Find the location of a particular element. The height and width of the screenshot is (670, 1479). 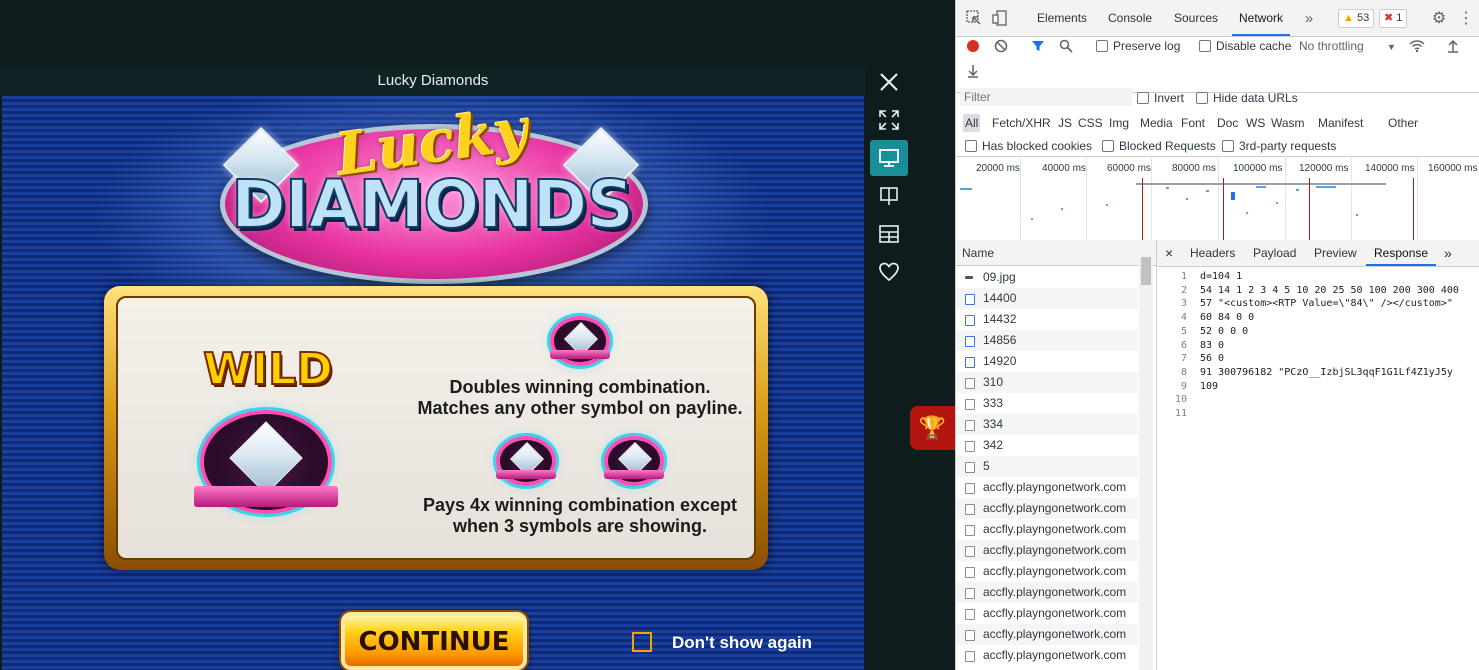

invert-checkbox is located at coordinates (1143, 98).